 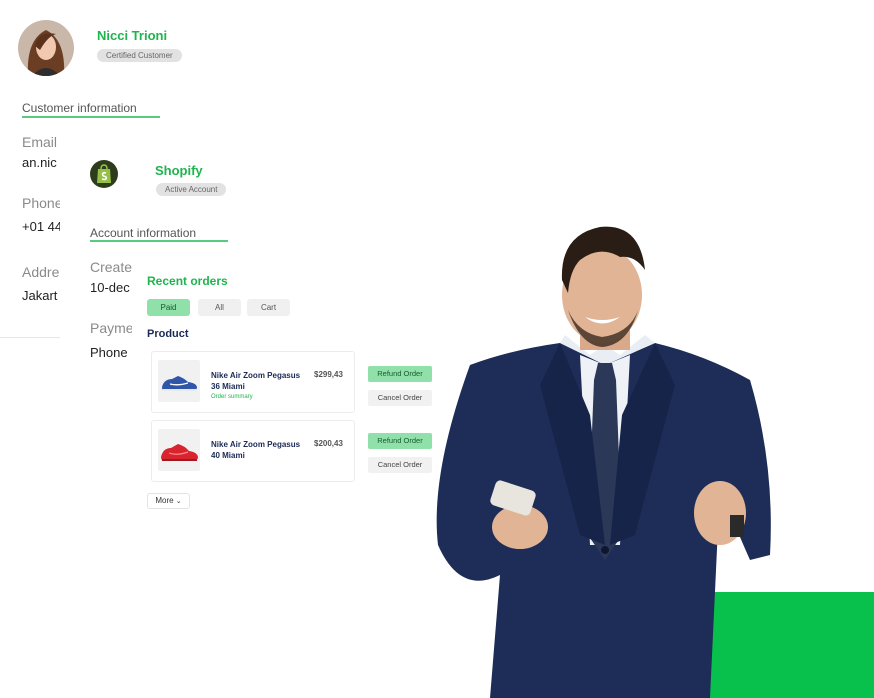 What do you see at coordinates (40, 142) in the screenshot?
I see `email-label: Email` at bounding box center [40, 142].